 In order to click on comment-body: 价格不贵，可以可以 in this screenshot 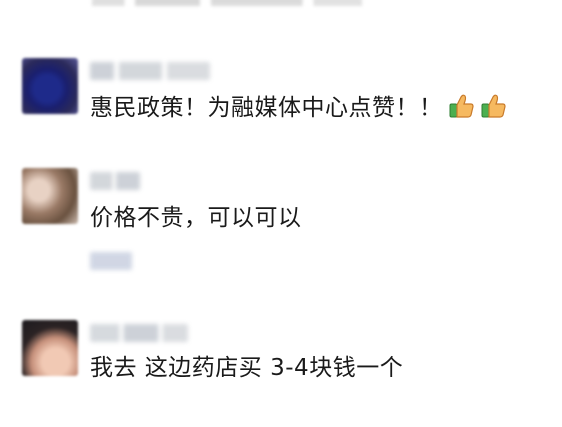, I will do `click(196, 218)`.